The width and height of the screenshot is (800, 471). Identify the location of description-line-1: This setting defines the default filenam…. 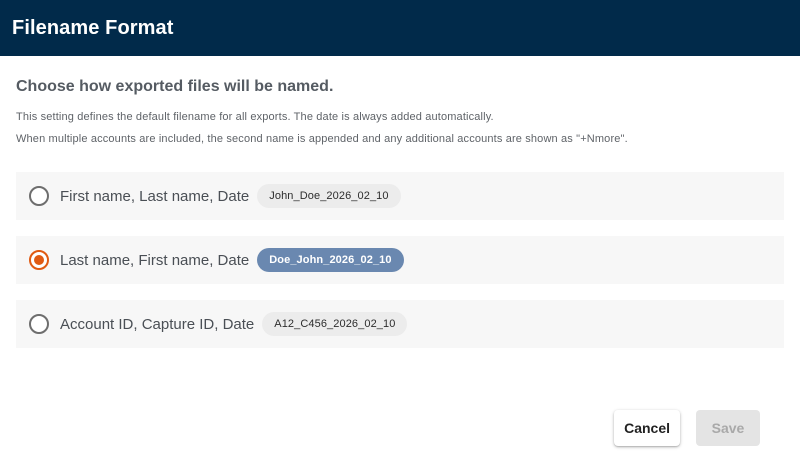
(255, 117).